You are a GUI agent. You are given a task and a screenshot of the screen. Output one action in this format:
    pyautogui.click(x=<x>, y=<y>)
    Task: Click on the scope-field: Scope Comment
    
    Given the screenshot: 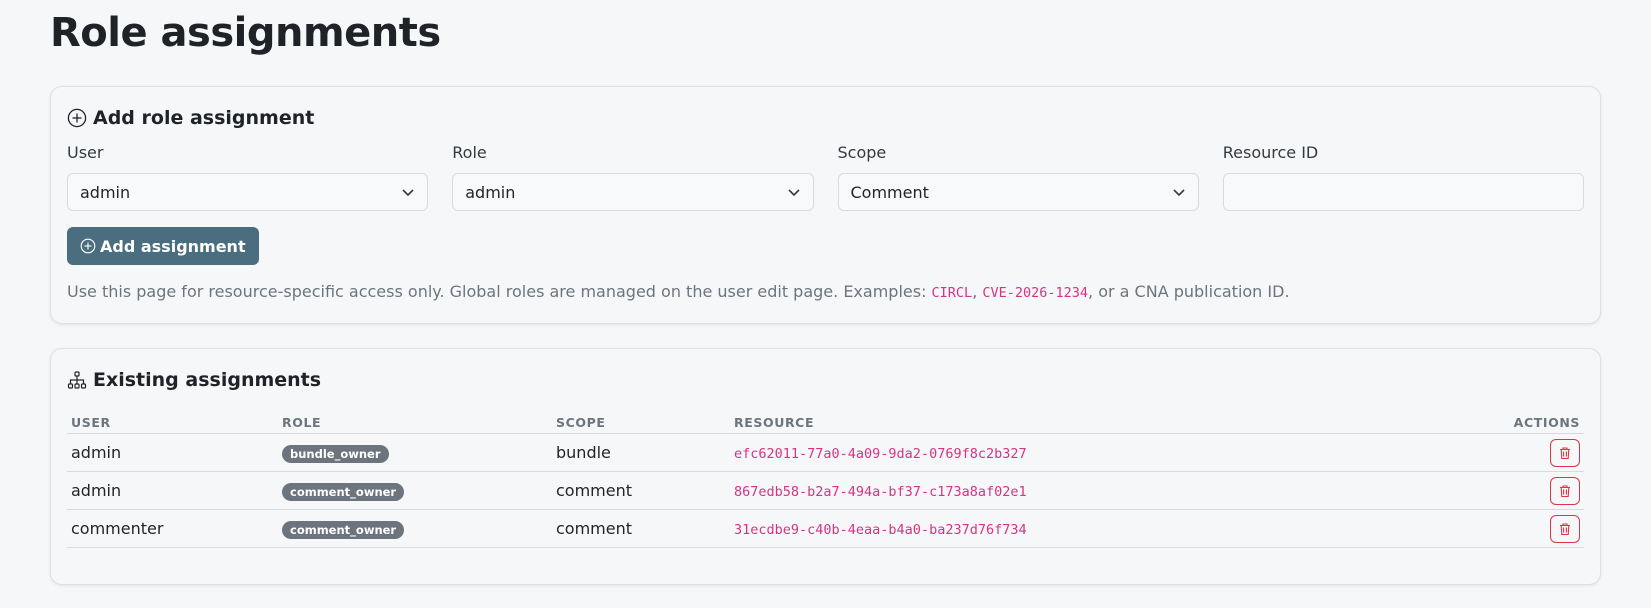 What is the action you would take?
    pyautogui.click(x=1018, y=177)
    